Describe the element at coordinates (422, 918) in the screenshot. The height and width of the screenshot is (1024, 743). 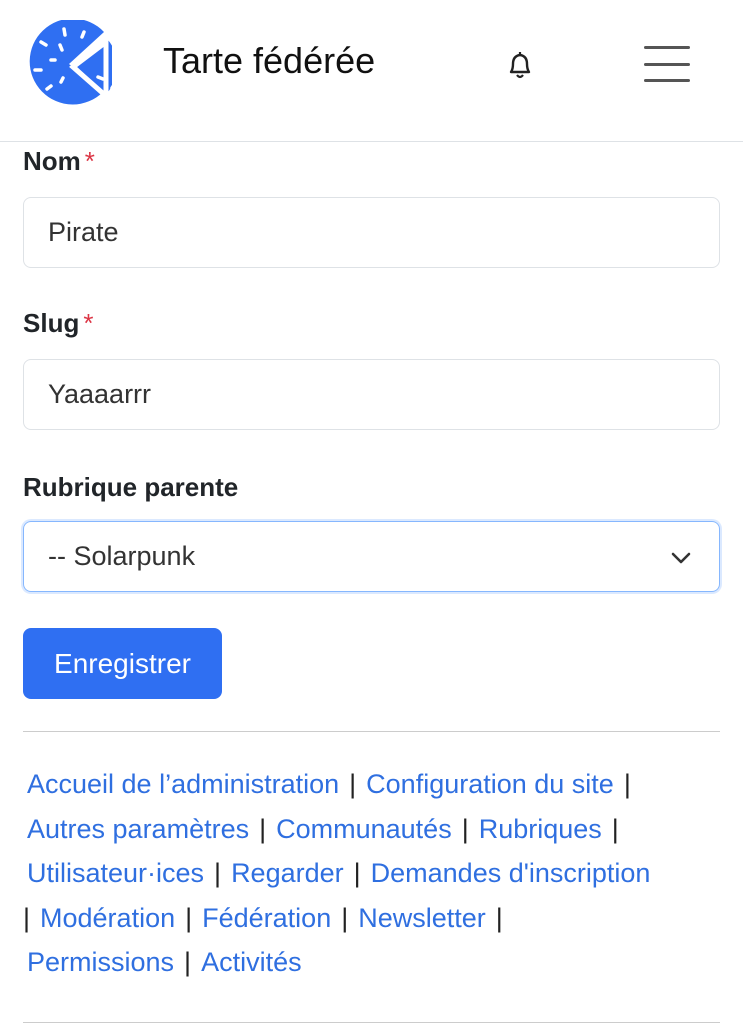
I see `footer-link: Newsletter` at that location.